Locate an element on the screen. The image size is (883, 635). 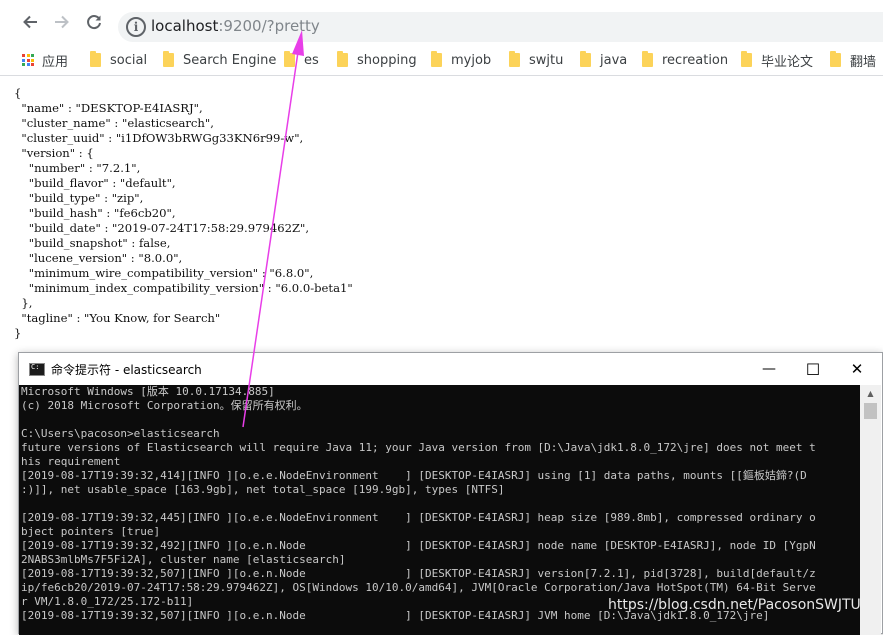
close-button: ✕ is located at coordinates (857, 369).